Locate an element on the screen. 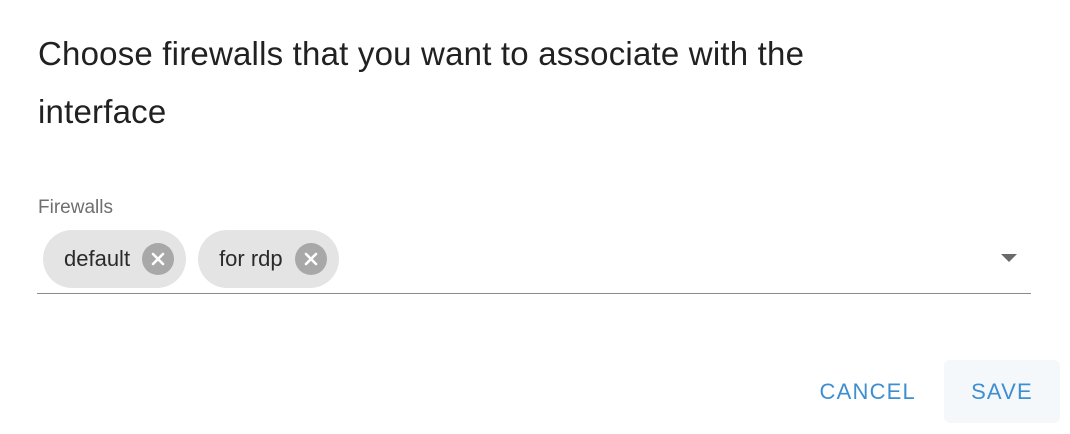 The height and width of the screenshot is (434, 1070). caret-down-icon is located at coordinates (1009, 258).